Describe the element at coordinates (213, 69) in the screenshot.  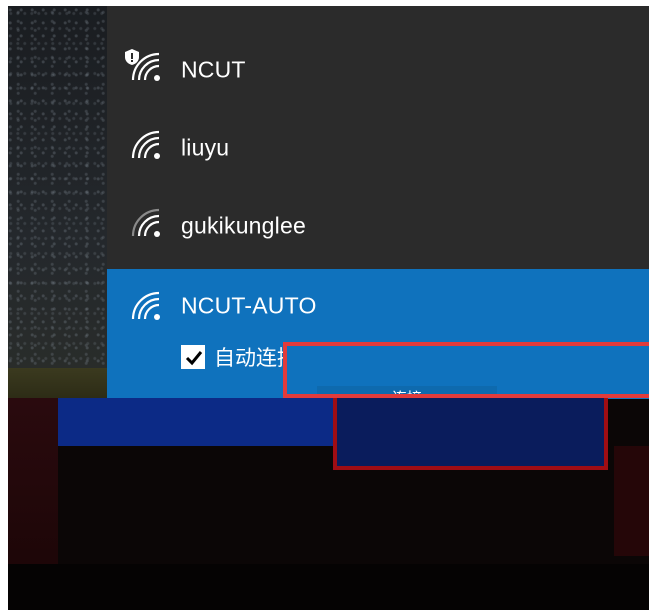
I see `network-name: NCUT` at that location.